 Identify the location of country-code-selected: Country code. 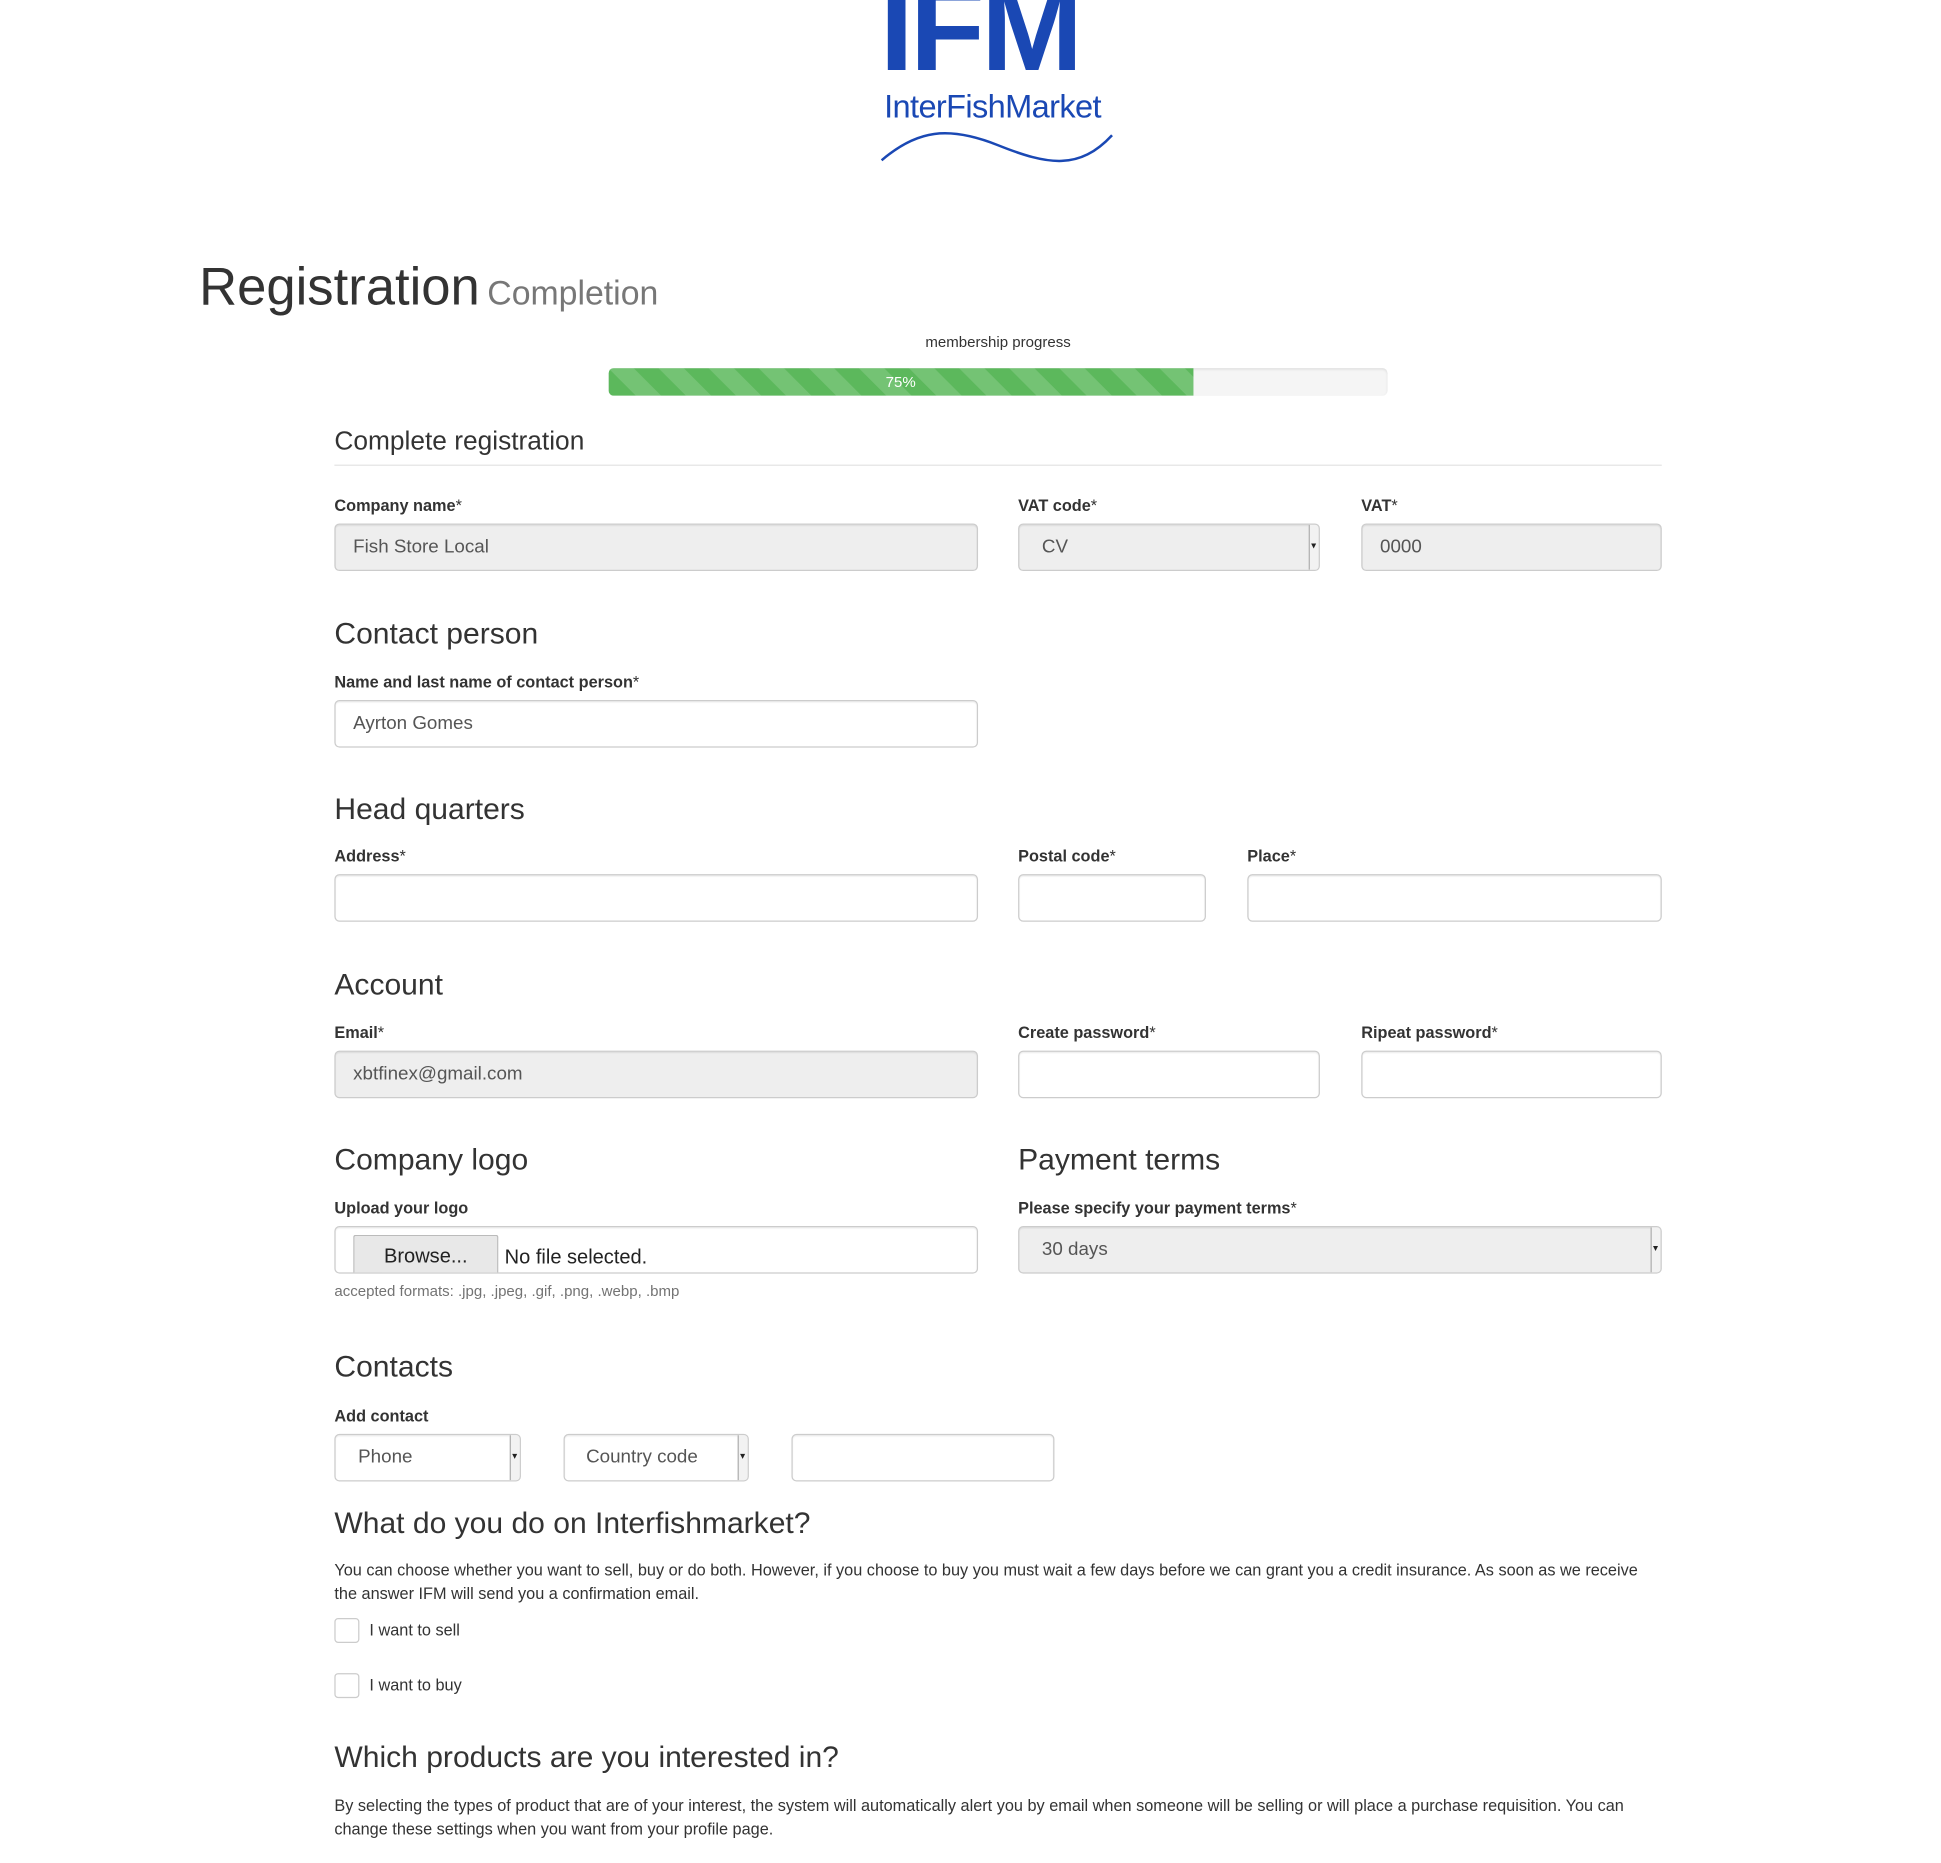
(642, 1457).